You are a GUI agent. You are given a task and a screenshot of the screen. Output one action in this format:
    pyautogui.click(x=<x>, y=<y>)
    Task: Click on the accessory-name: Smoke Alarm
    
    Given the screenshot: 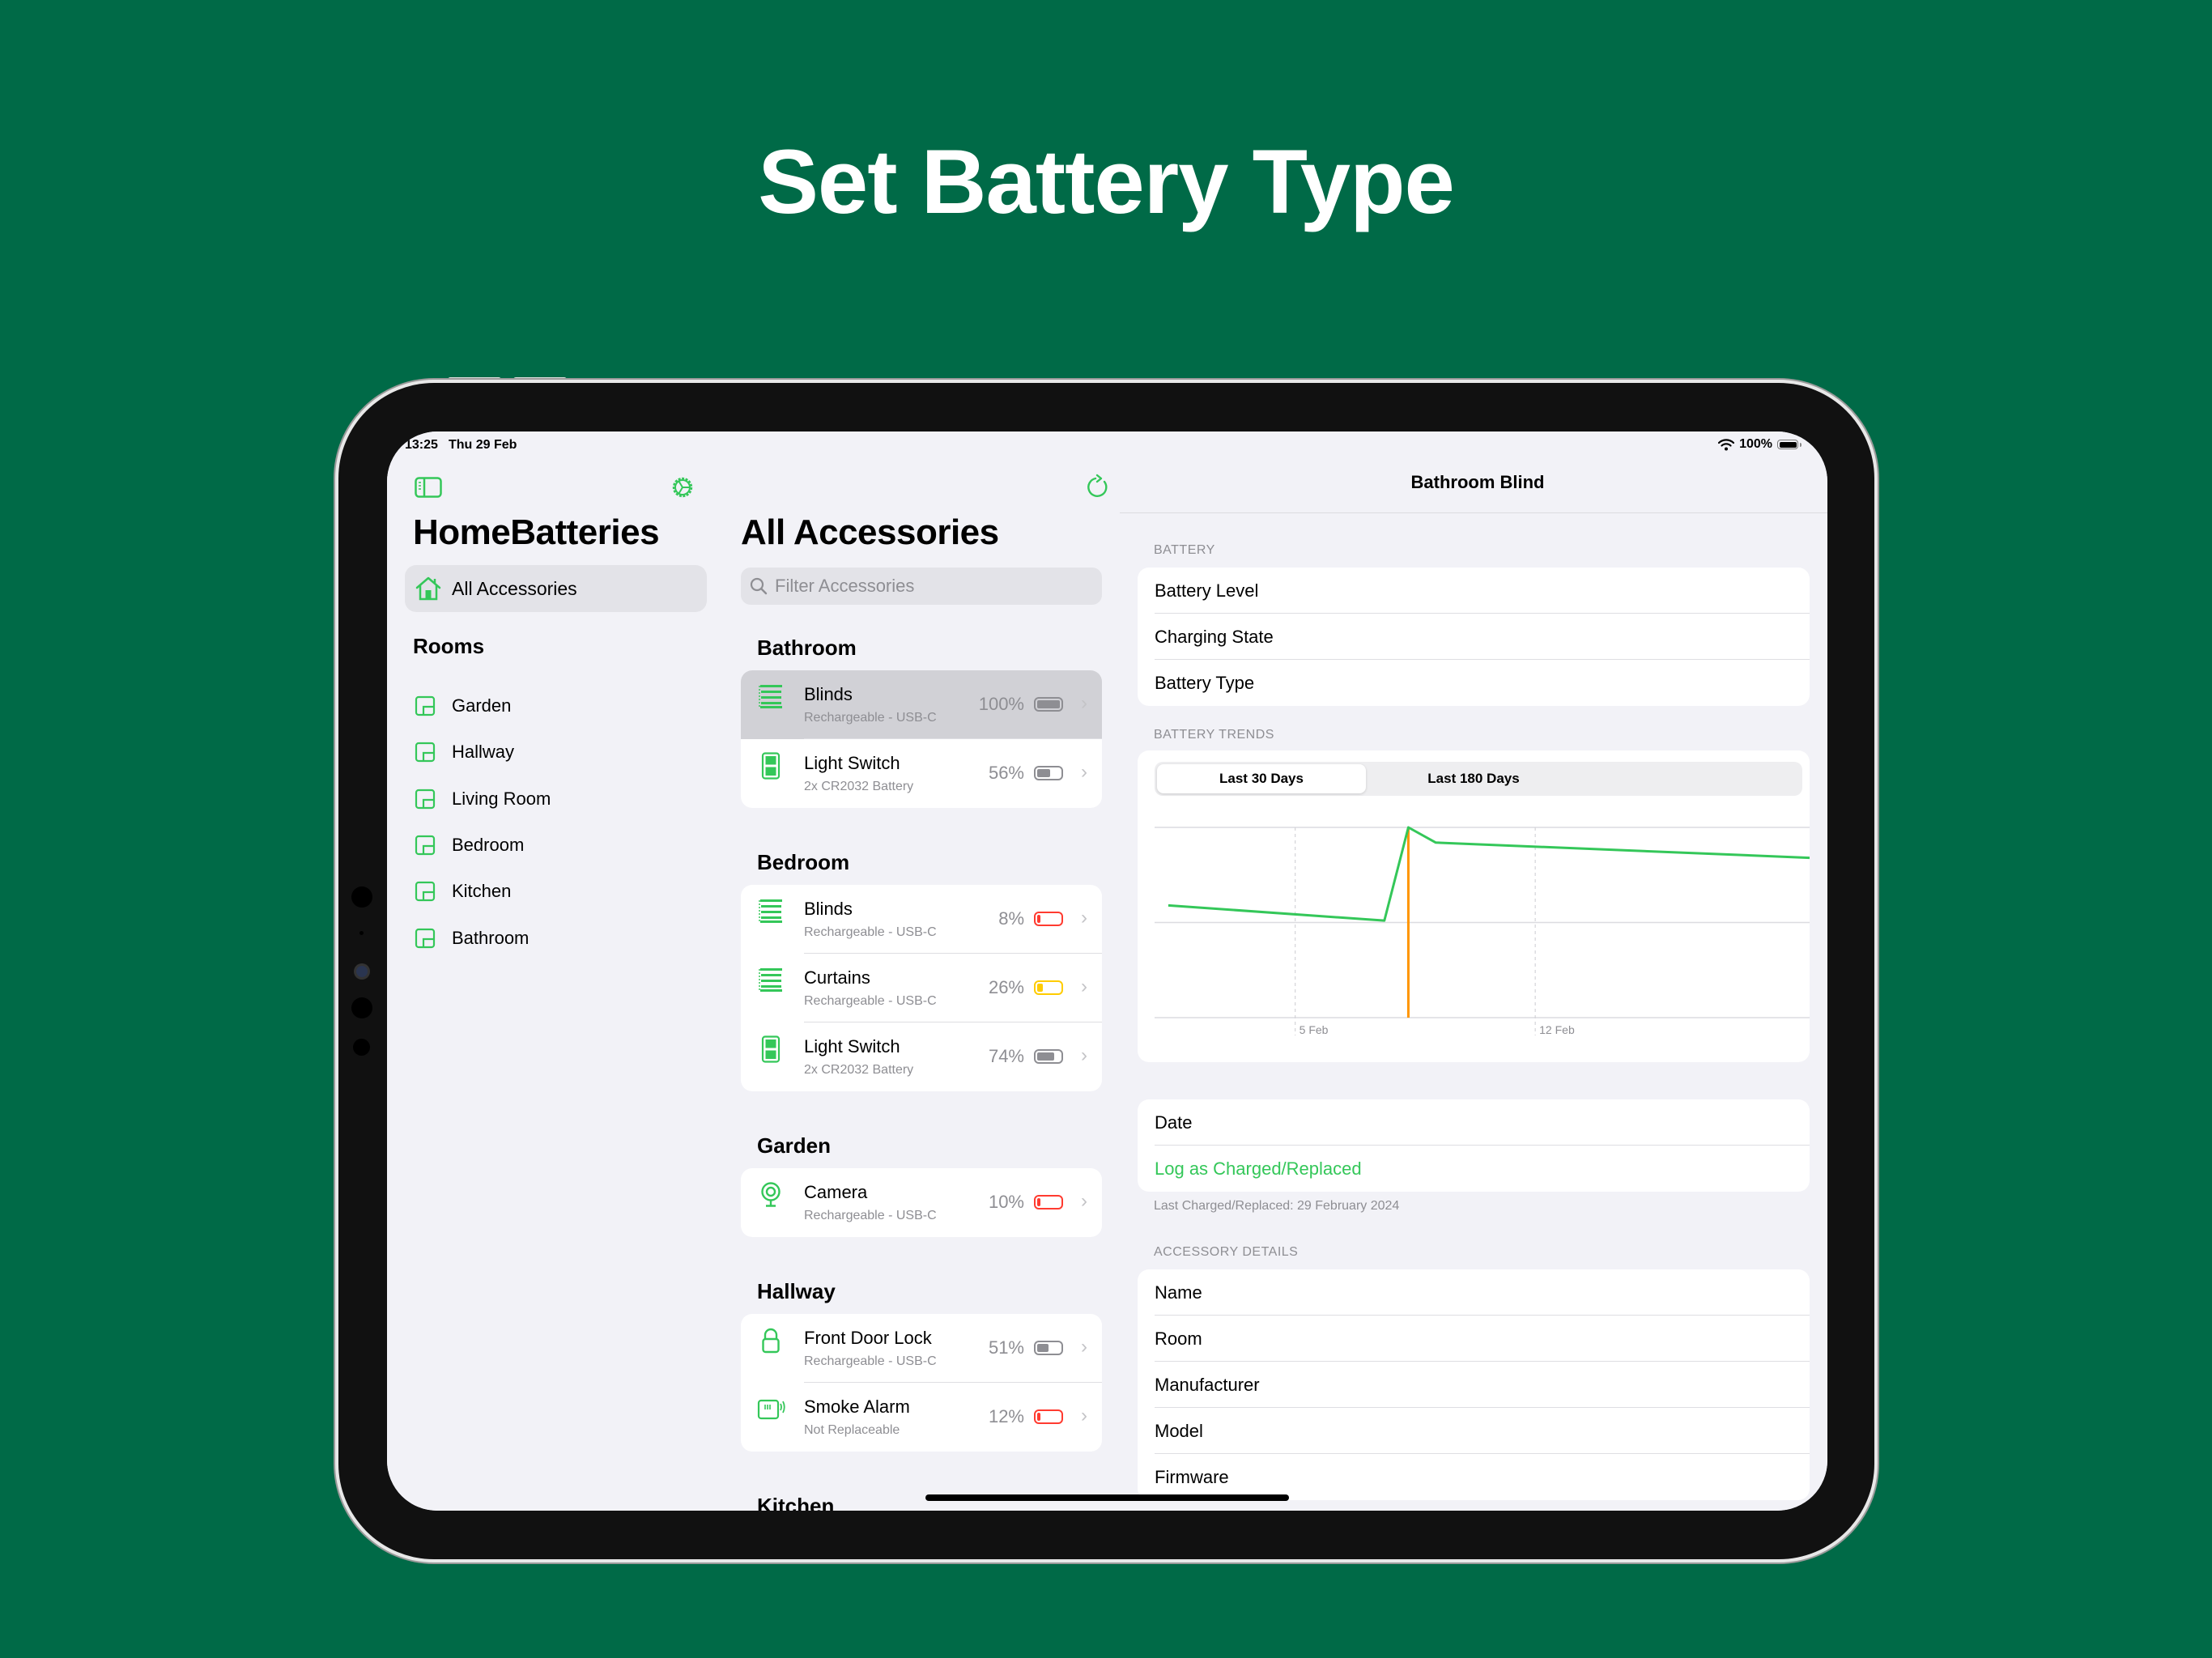 What is the action you would take?
    pyautogui.click(x=857, y=1407)
    